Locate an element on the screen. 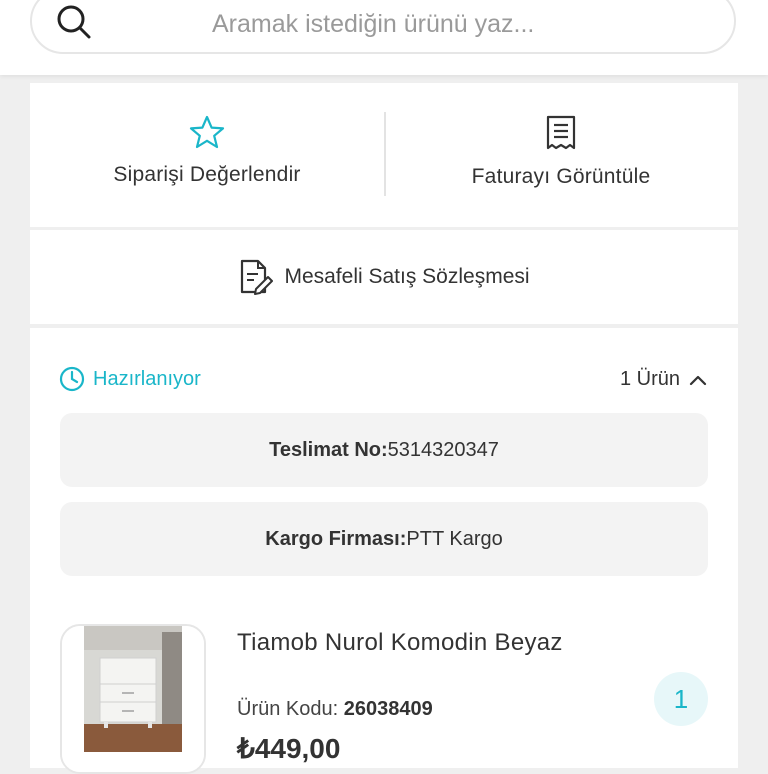  invoice-icon is located at coordinates (561, 132).